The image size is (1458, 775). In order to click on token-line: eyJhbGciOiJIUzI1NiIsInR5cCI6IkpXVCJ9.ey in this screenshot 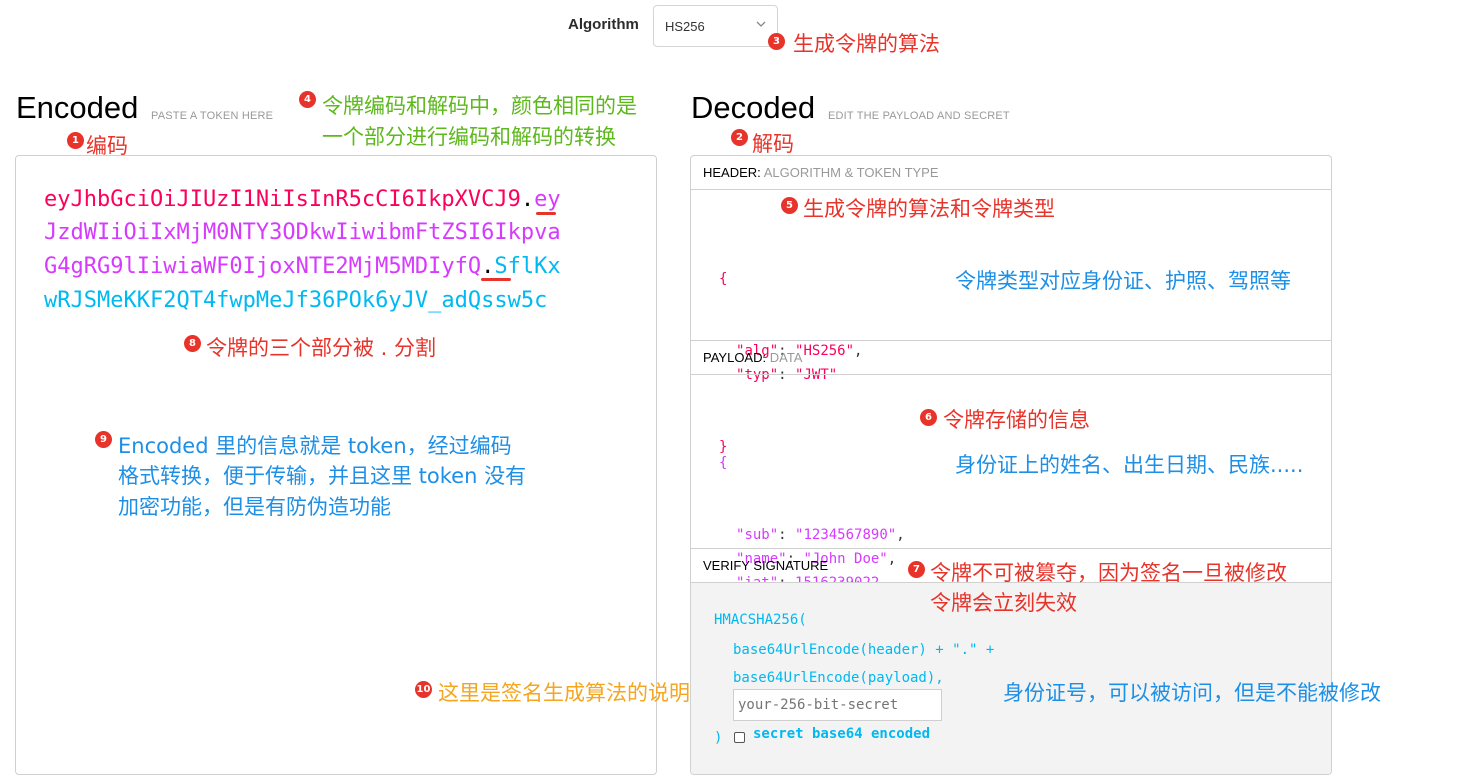, I will do `click(302, 200)`.